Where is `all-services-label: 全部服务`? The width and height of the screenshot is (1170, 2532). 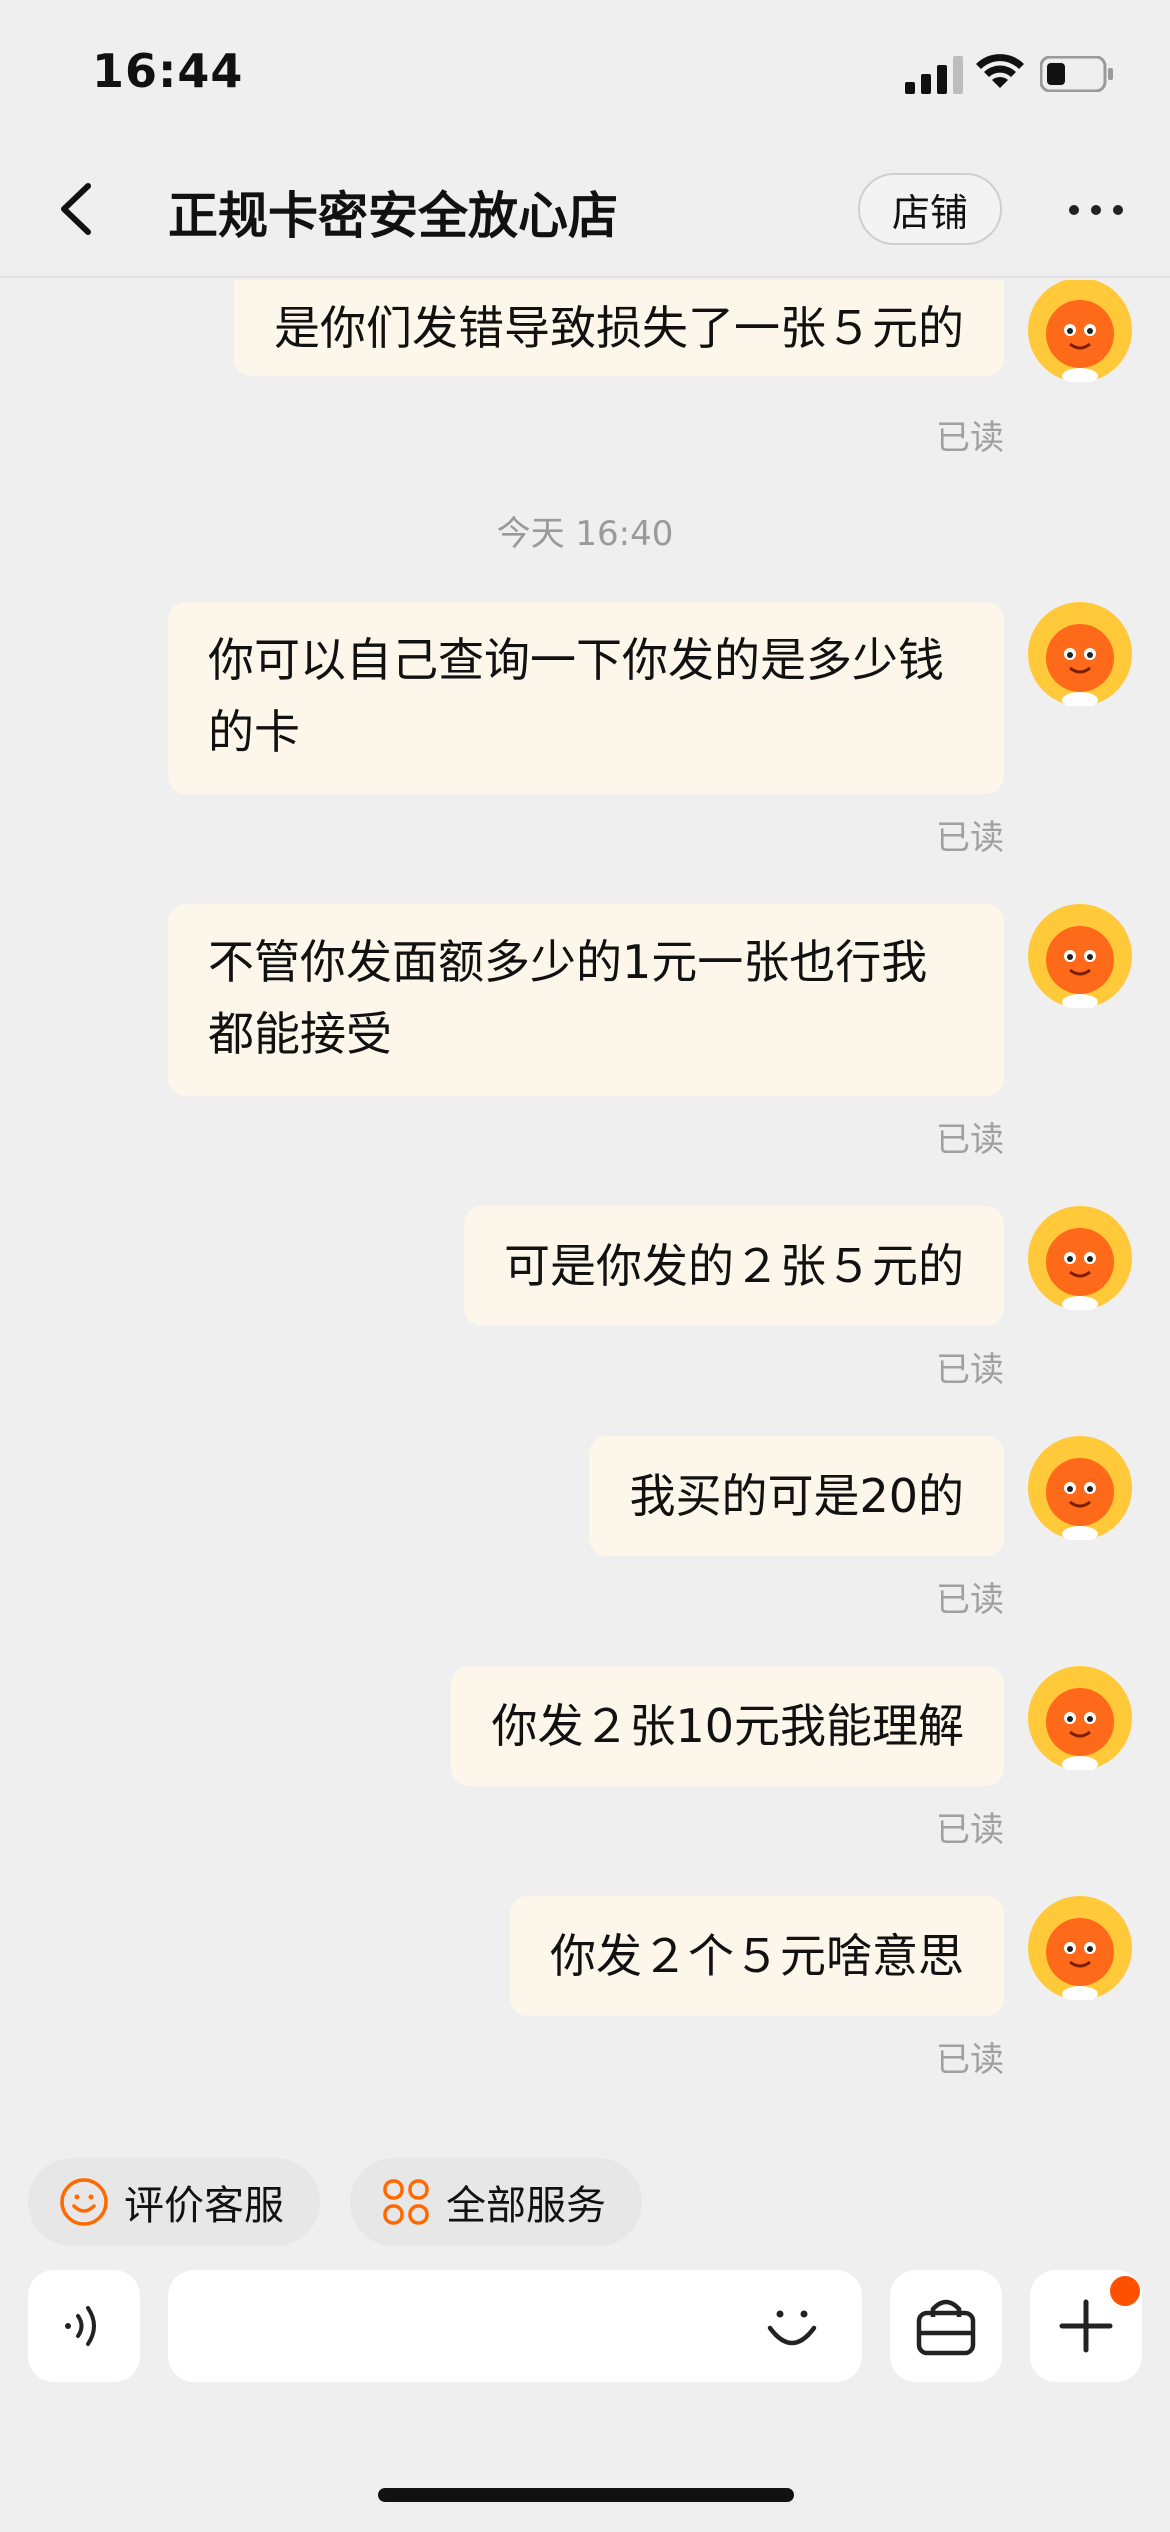
all-services-label: 全部服务 is located at coordinates (526, 2206).